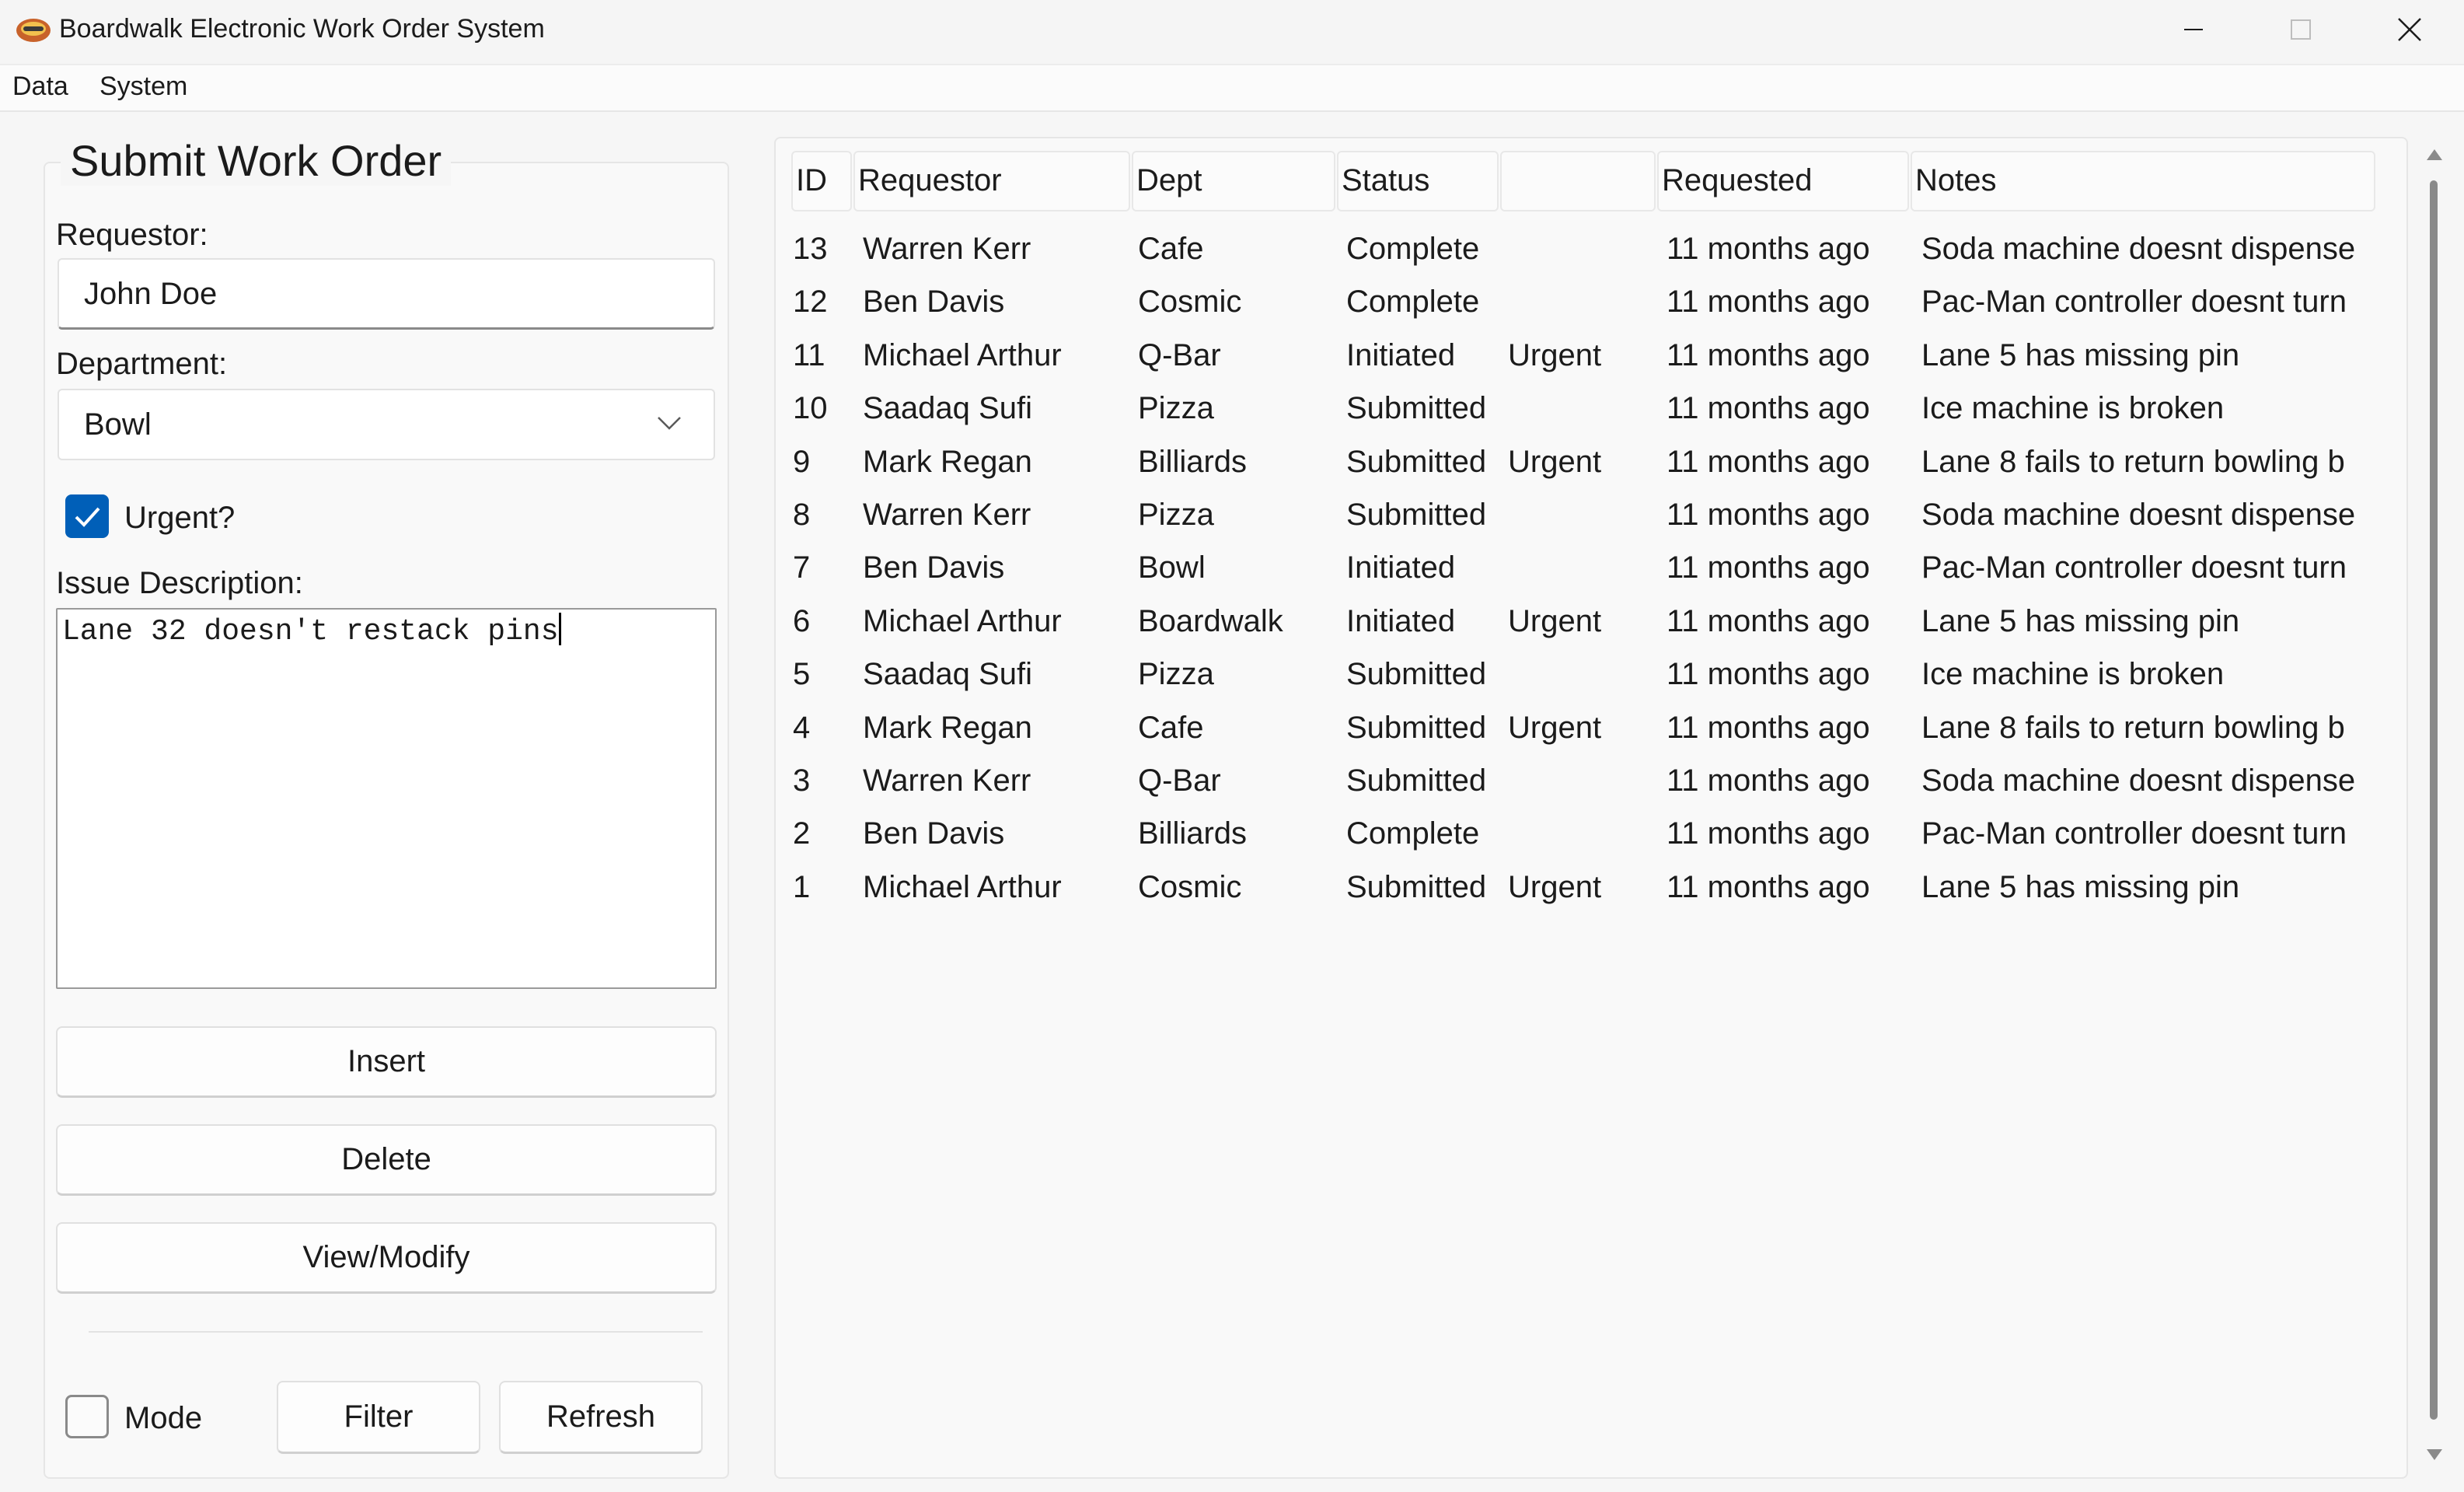 This screenshot has height=1492, width=2464. What do you see at coordinates (810, 302) in the screenshot?
I see `cell-id: 12` at bounding box center [810, 302].